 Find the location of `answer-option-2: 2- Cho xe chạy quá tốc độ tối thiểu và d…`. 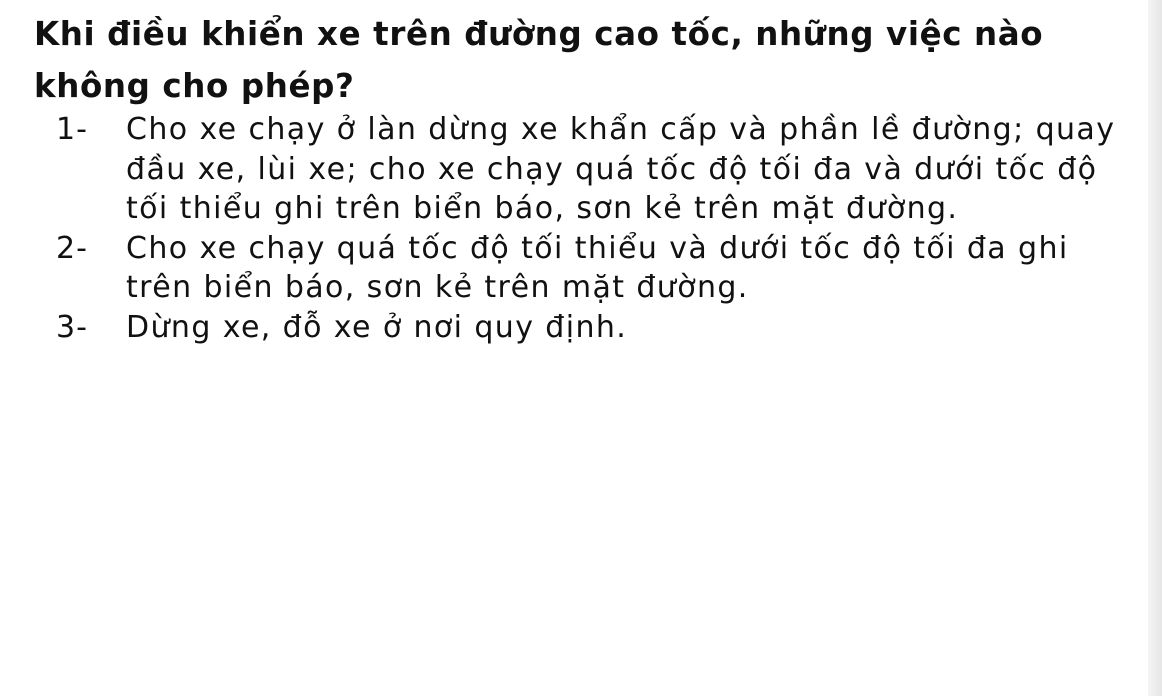

answer-option-2: 2- Cho xe chạy quá tốc độ tối thiểu và d… is located at coordinates (601, 268).